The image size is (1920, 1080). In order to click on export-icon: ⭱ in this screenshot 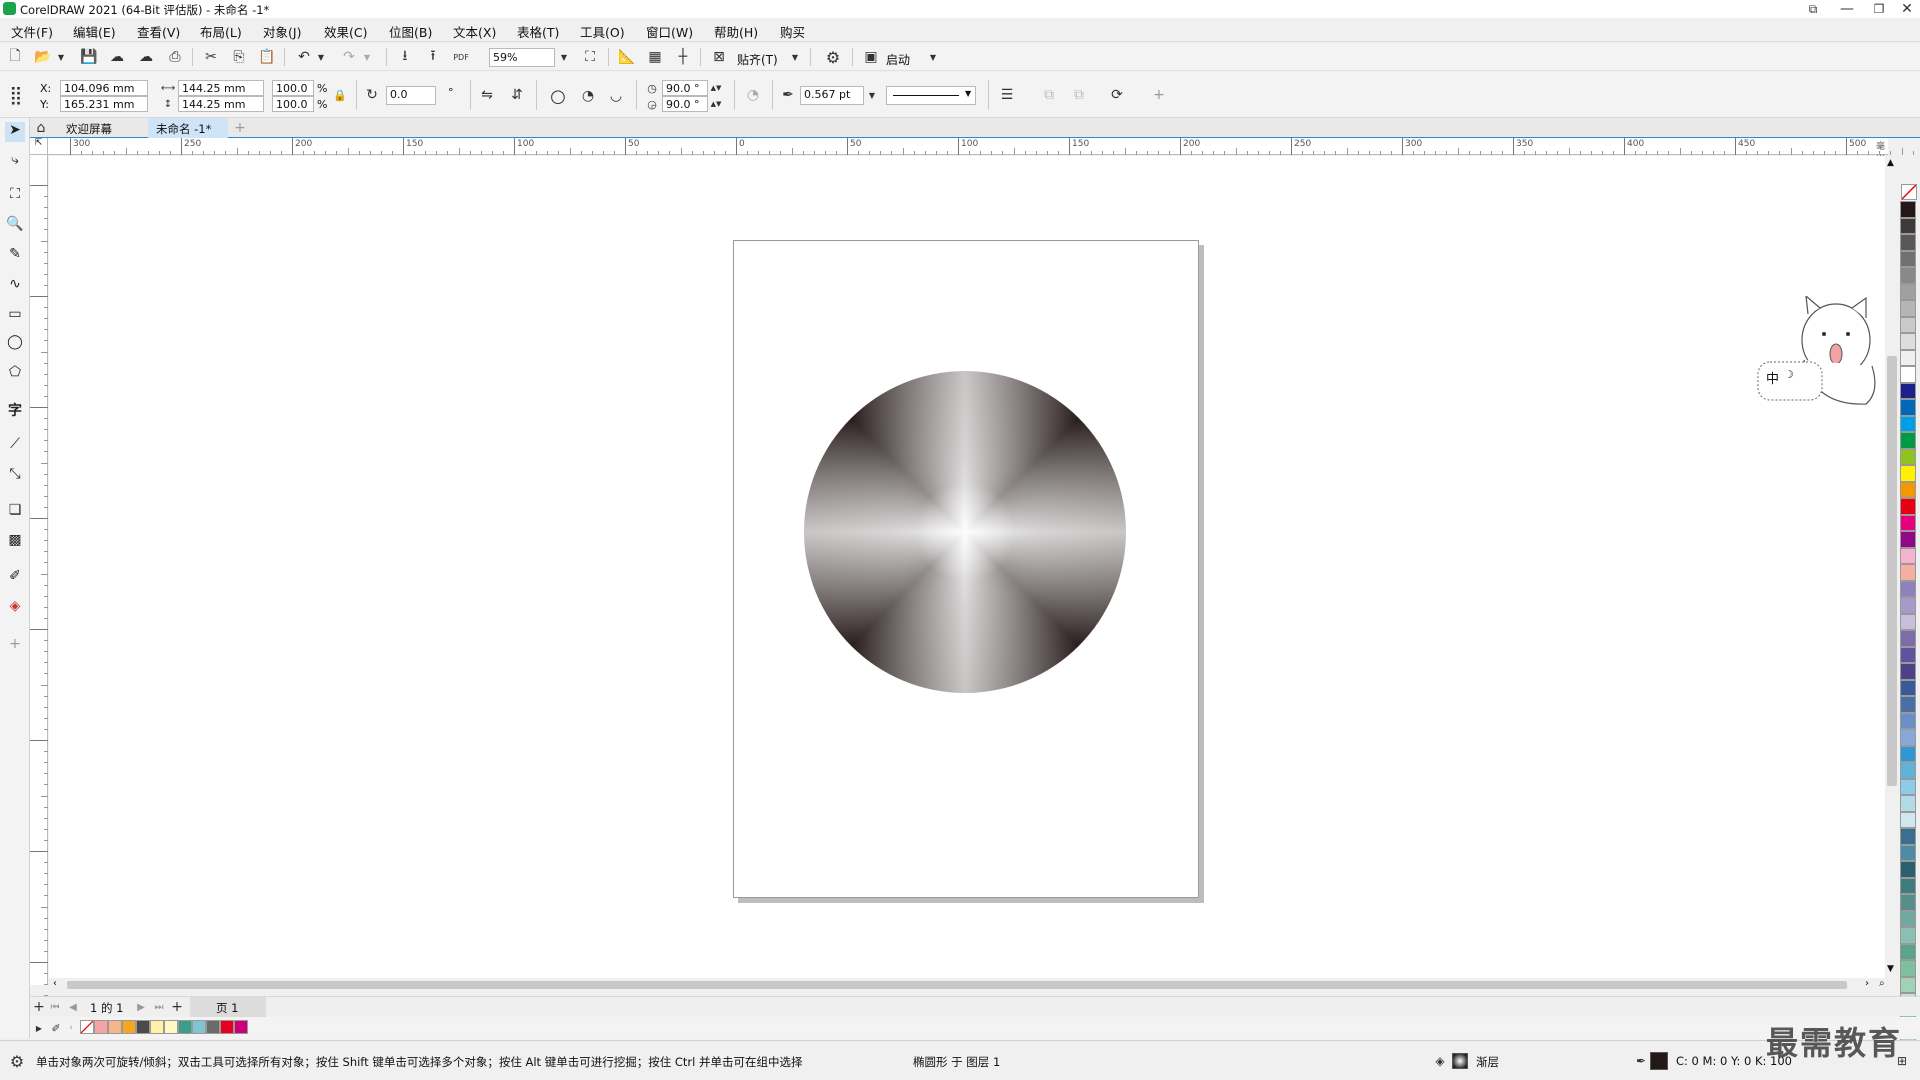, I will do `click(433, 57)`.